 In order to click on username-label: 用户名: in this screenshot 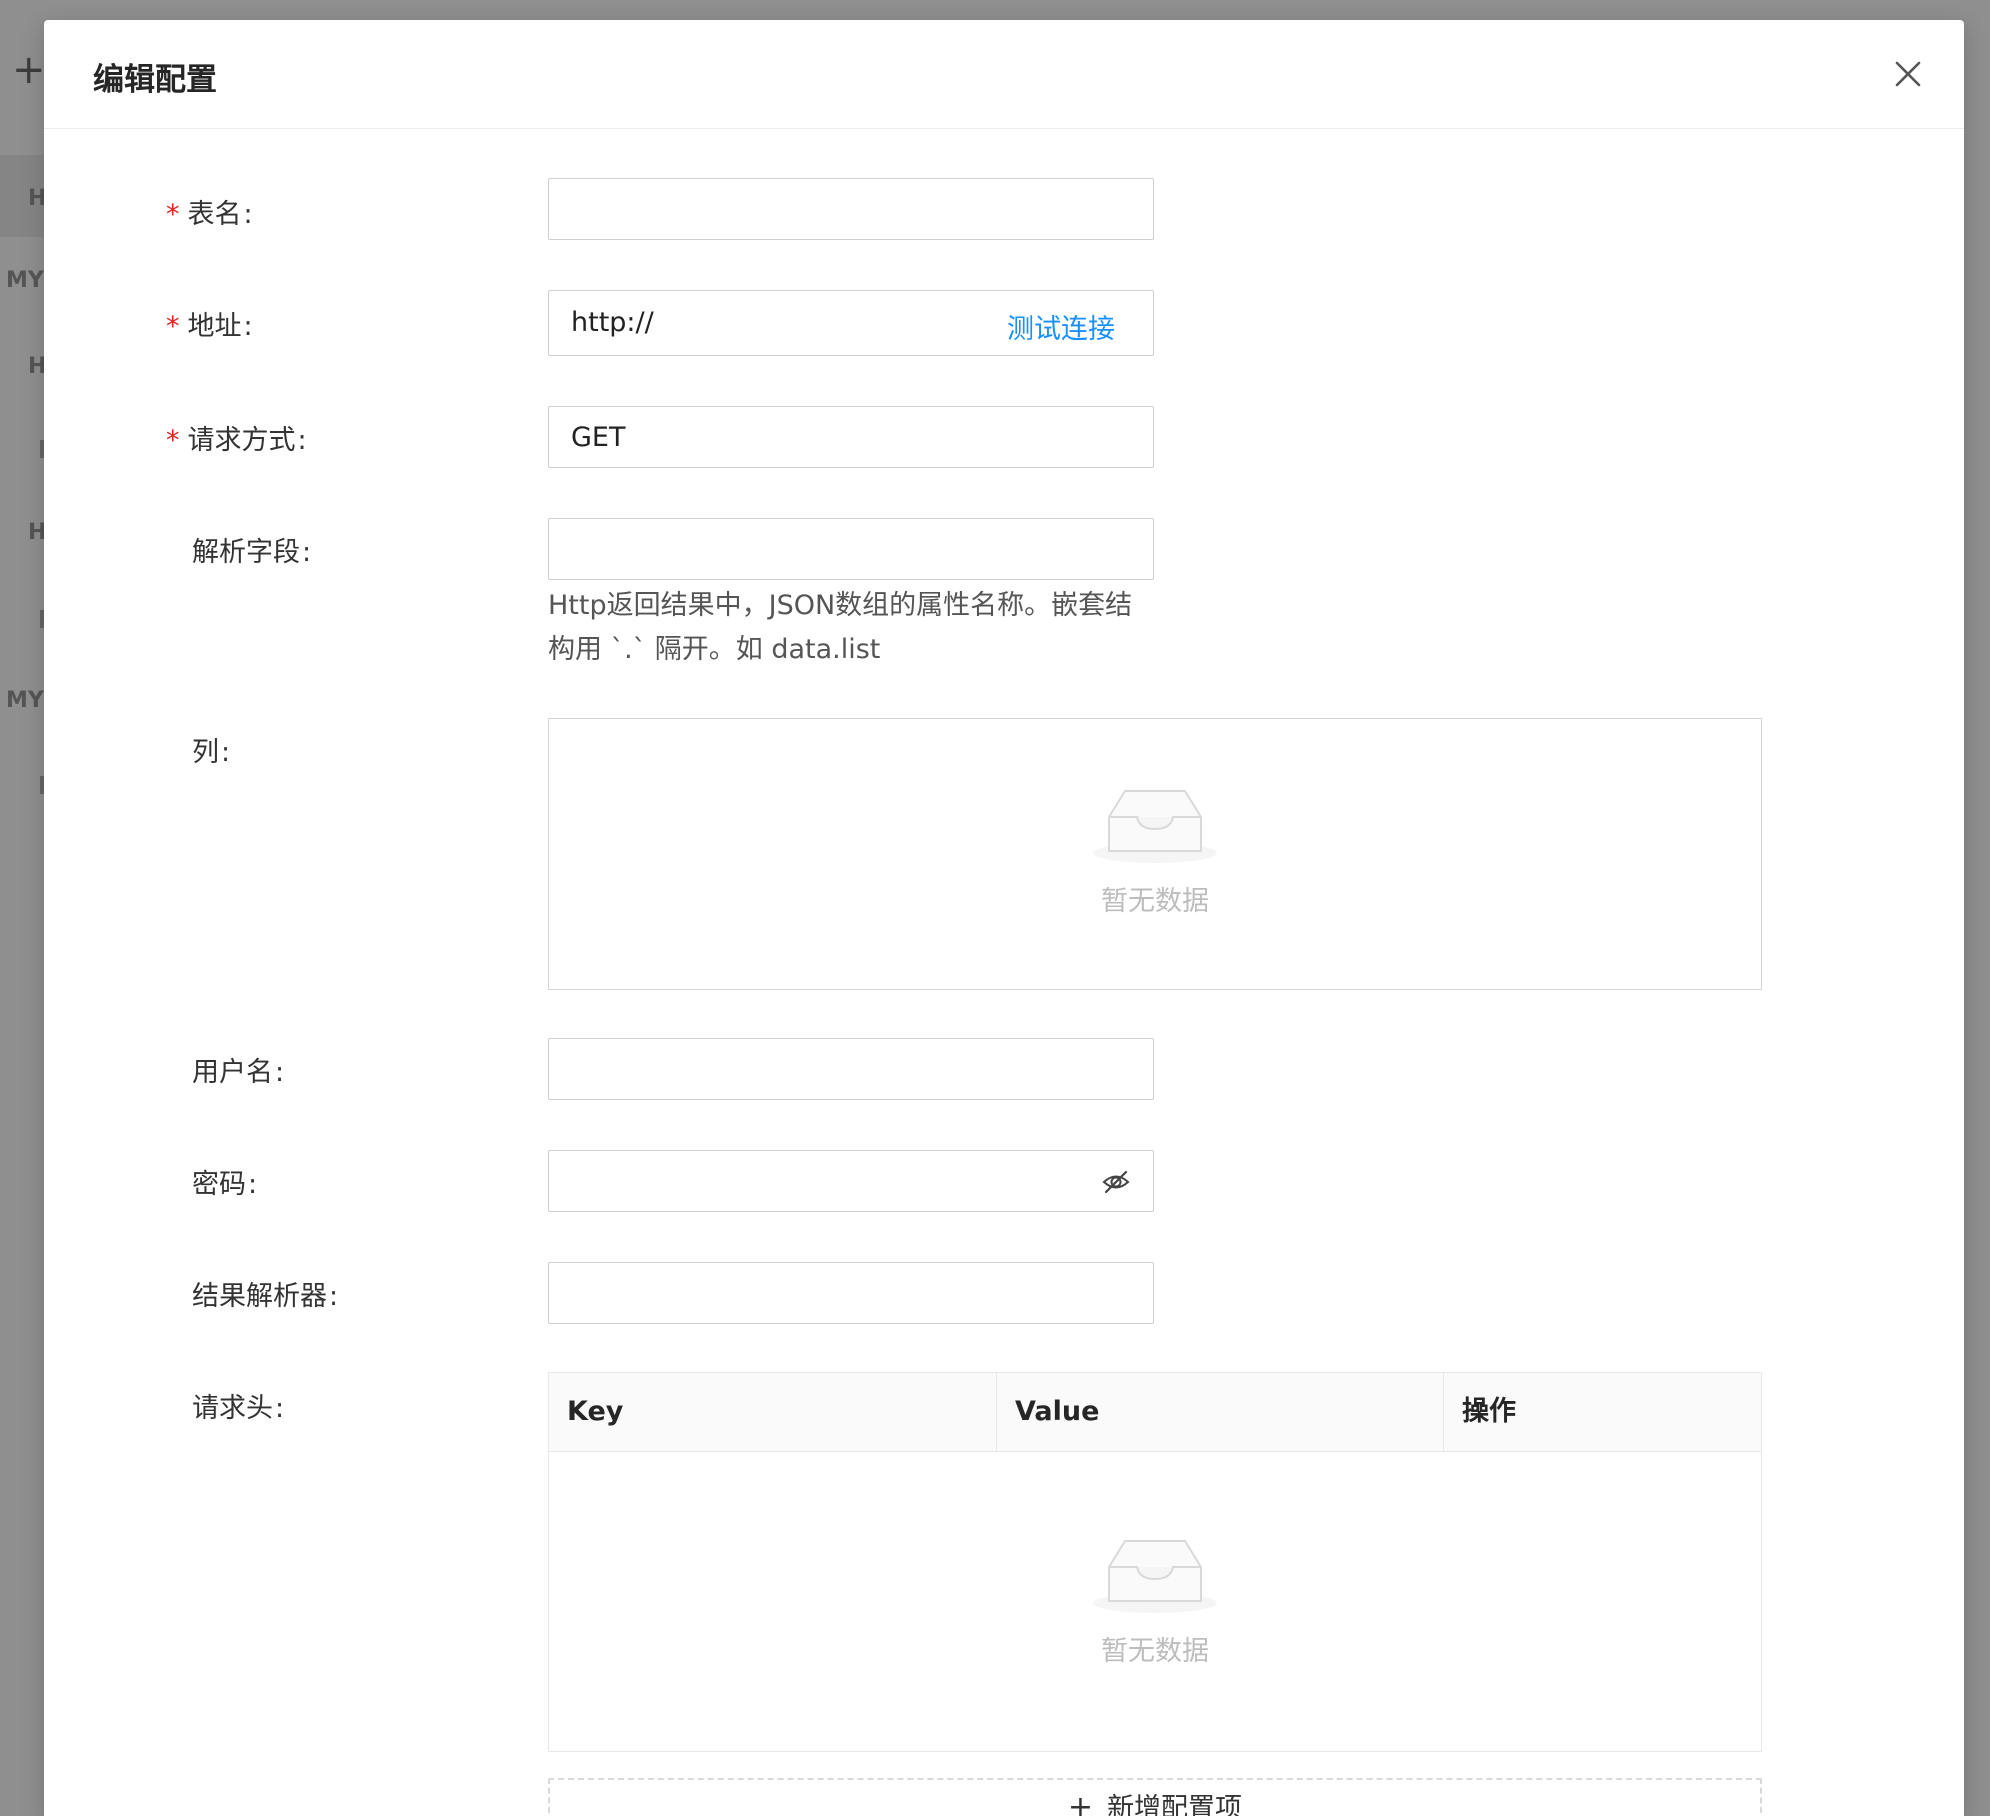, I will do `click(238, 1072)`.